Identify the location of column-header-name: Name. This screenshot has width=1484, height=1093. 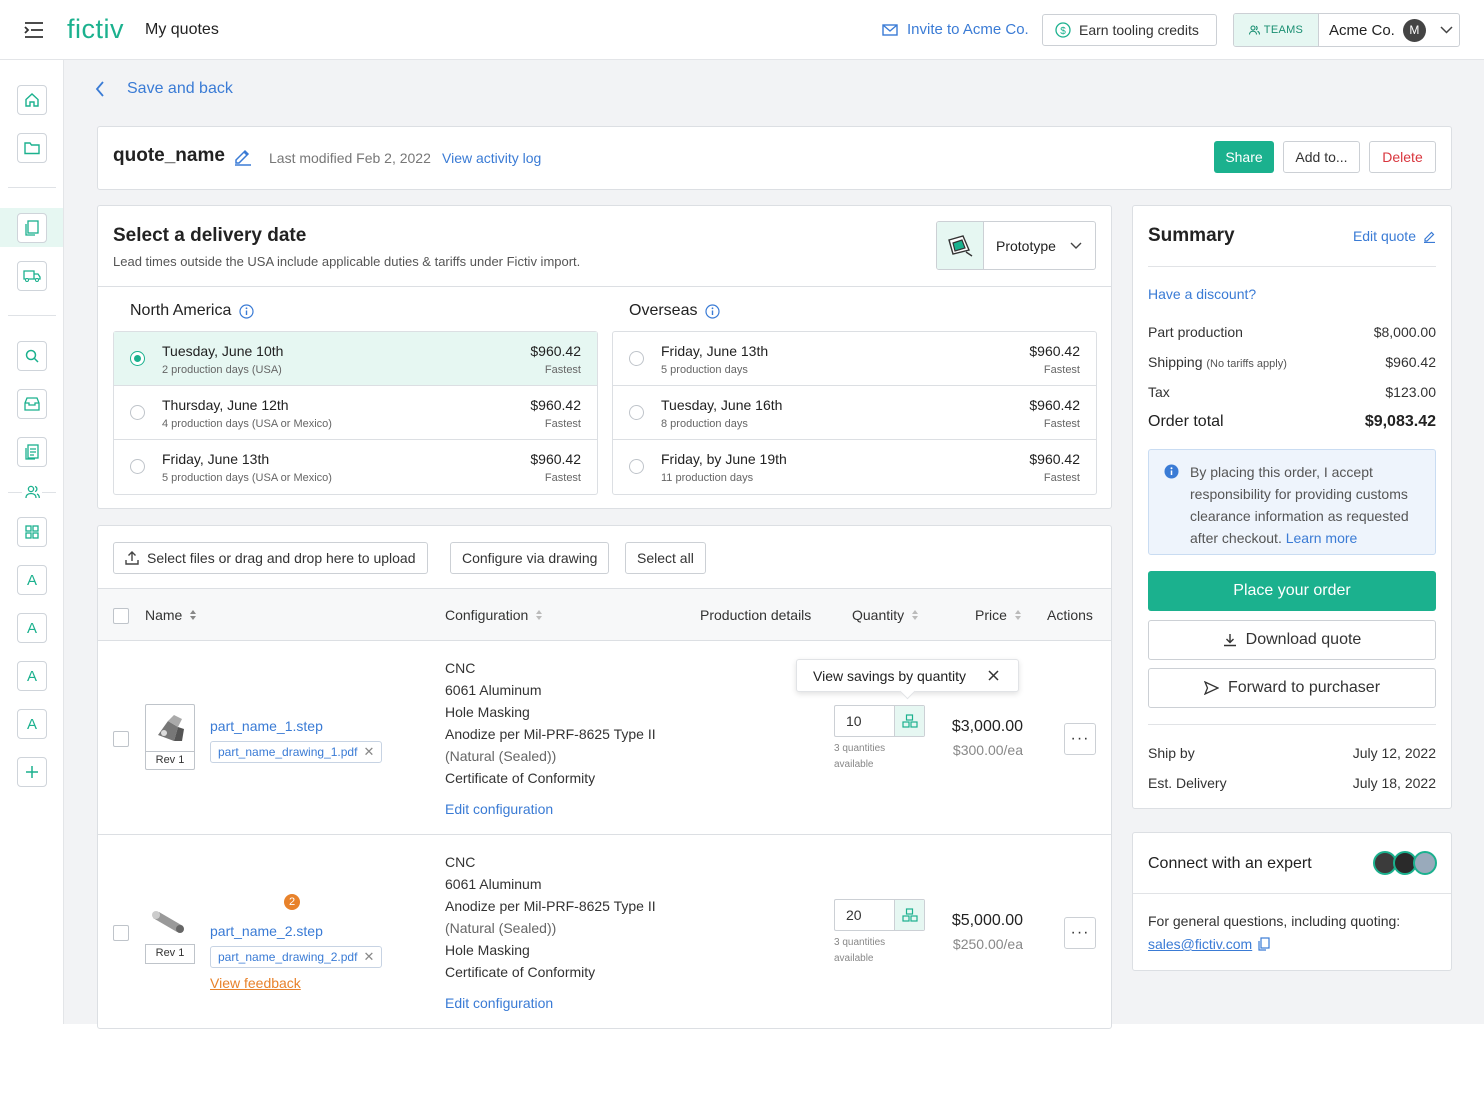
(171, 615).